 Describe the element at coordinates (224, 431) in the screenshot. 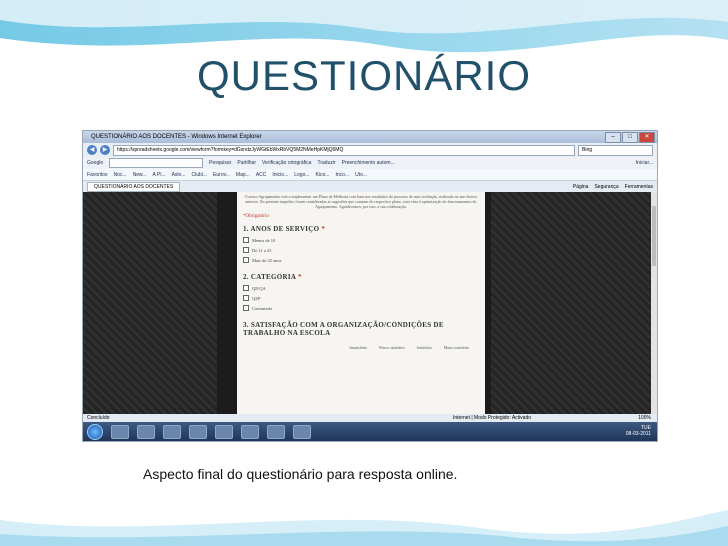

I see `word-icon` at that location.